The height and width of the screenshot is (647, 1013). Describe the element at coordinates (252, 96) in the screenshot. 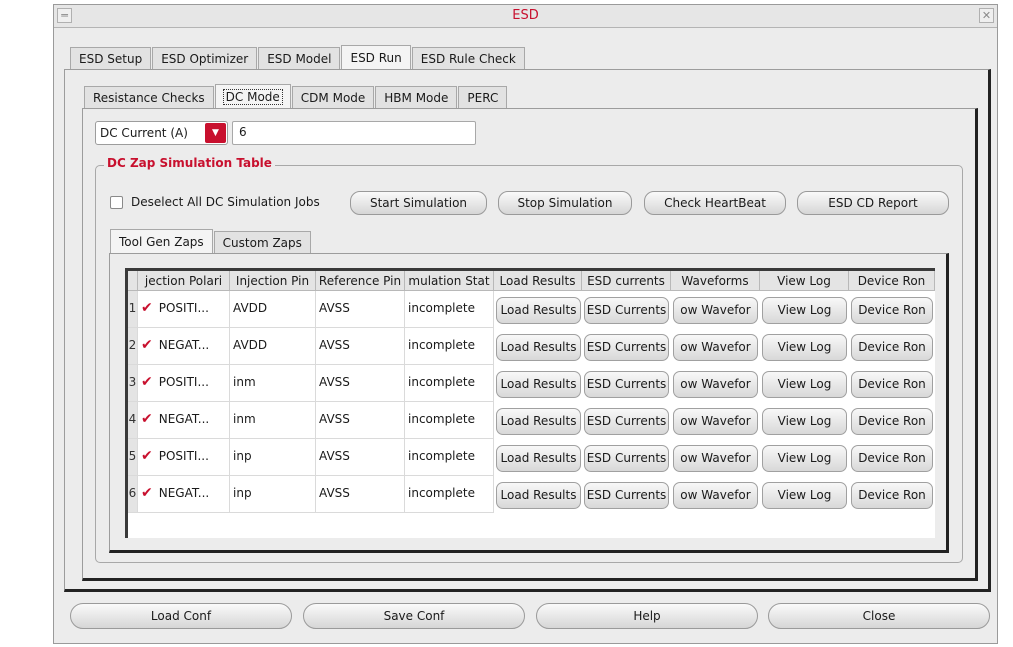

I see `tab-dc-mode: DC Mode` at that location.